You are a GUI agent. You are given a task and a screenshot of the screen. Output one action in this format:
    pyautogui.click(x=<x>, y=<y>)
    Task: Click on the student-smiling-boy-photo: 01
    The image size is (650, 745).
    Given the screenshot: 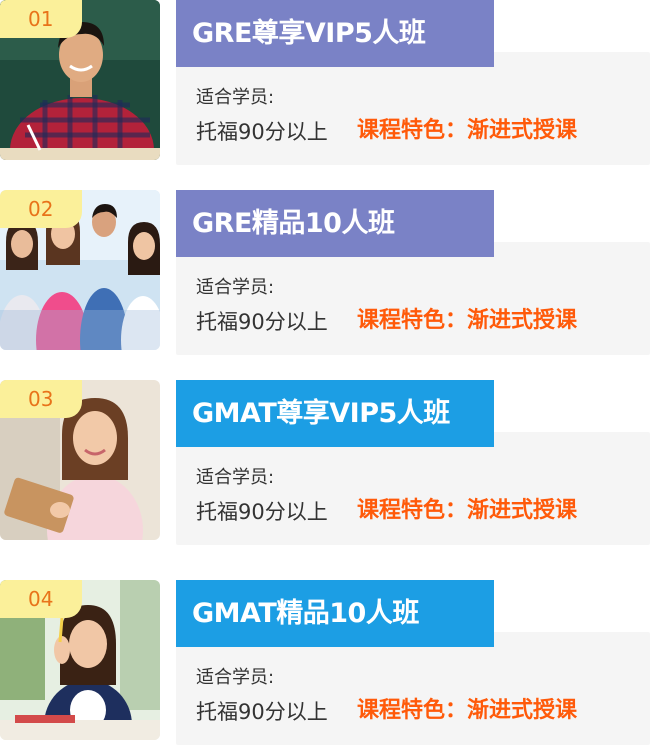 What is the action you would take?
    pyautogui.click(x=80, y=80)
    